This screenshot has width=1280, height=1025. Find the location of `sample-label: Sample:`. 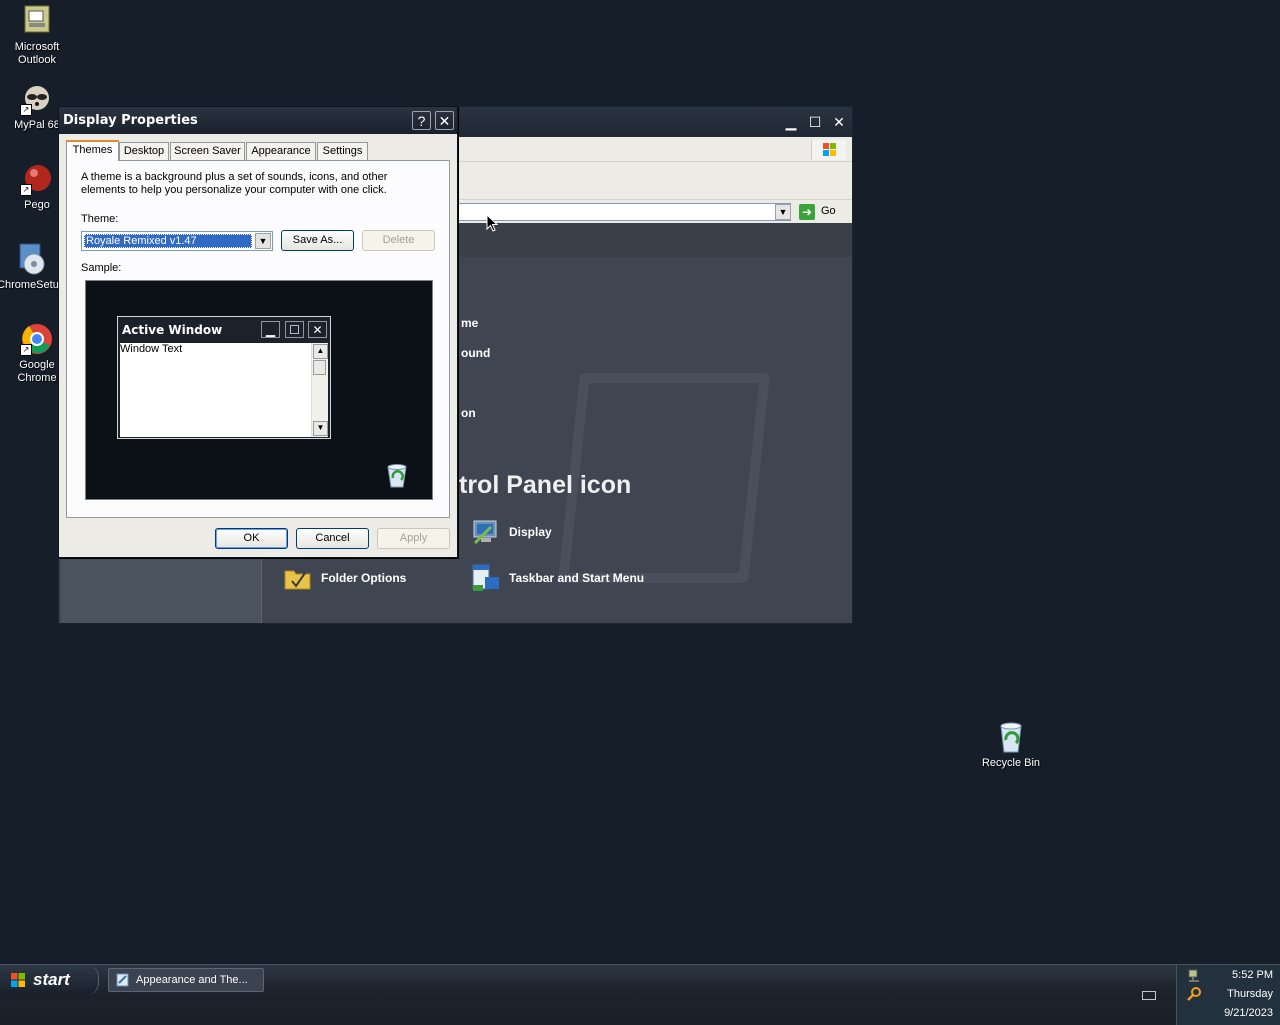

sample-label: Sample: is located at coordinates (101, 268).